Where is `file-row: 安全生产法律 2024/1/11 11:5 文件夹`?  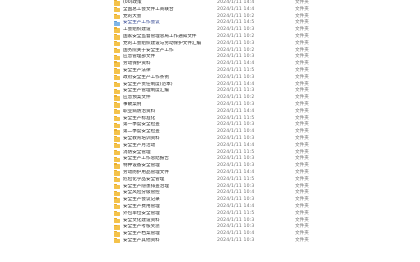
file-row: 安全生产法律 2024/1/11 11:5 文件夹 is located at coordinates (210, 71).